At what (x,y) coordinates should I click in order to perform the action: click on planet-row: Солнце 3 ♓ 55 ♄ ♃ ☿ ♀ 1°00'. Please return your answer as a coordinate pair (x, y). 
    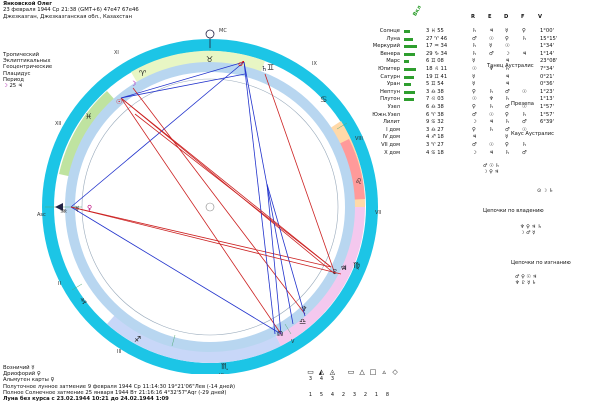
    Looking at the image, I should click on (467, 32).